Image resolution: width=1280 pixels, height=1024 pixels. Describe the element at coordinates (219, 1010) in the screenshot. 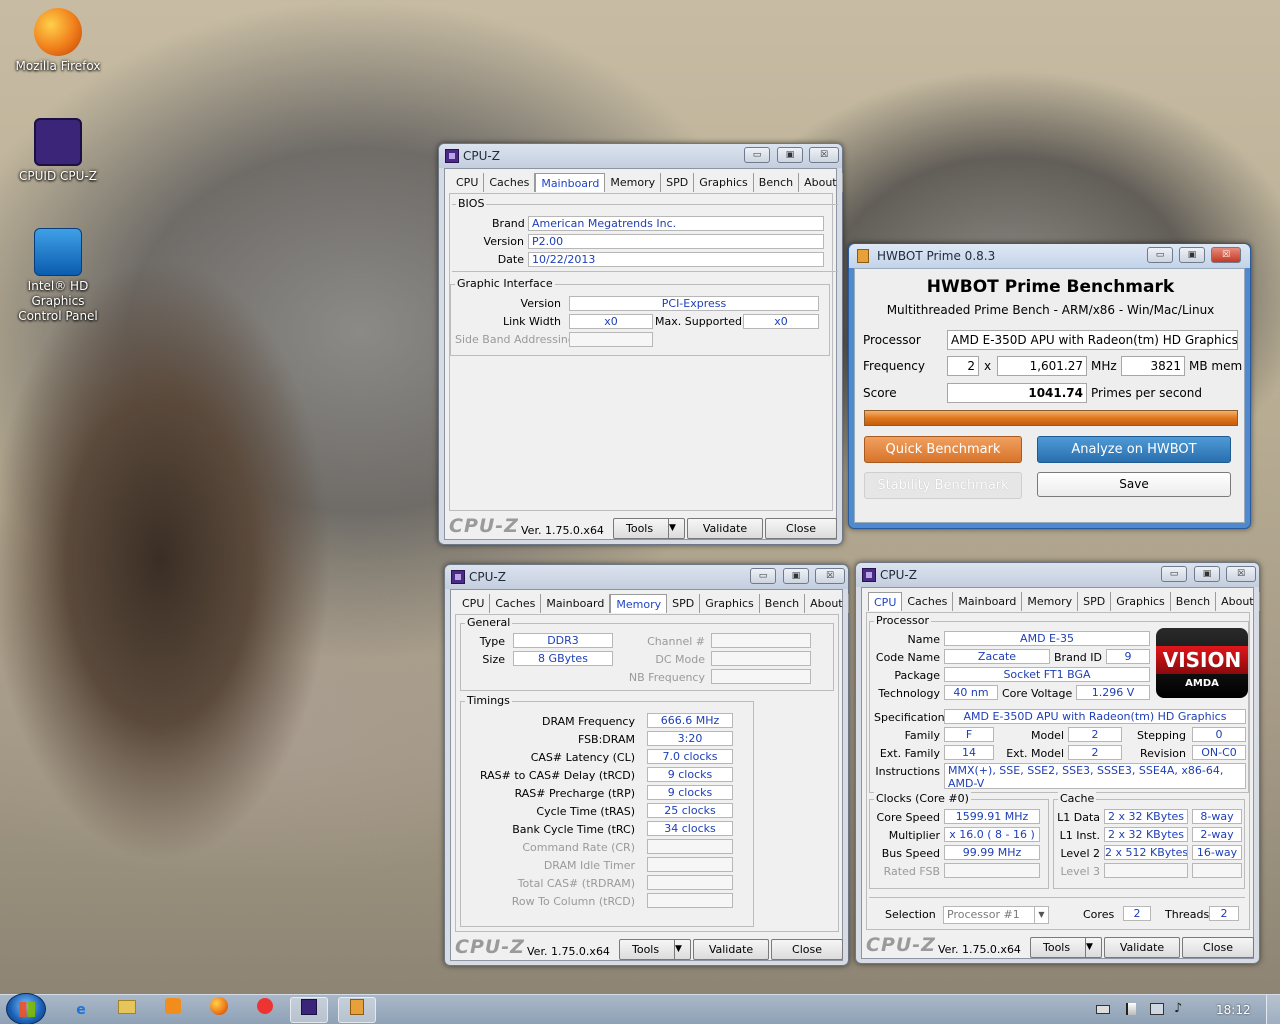

I see `taskbar-firefox` at that location.